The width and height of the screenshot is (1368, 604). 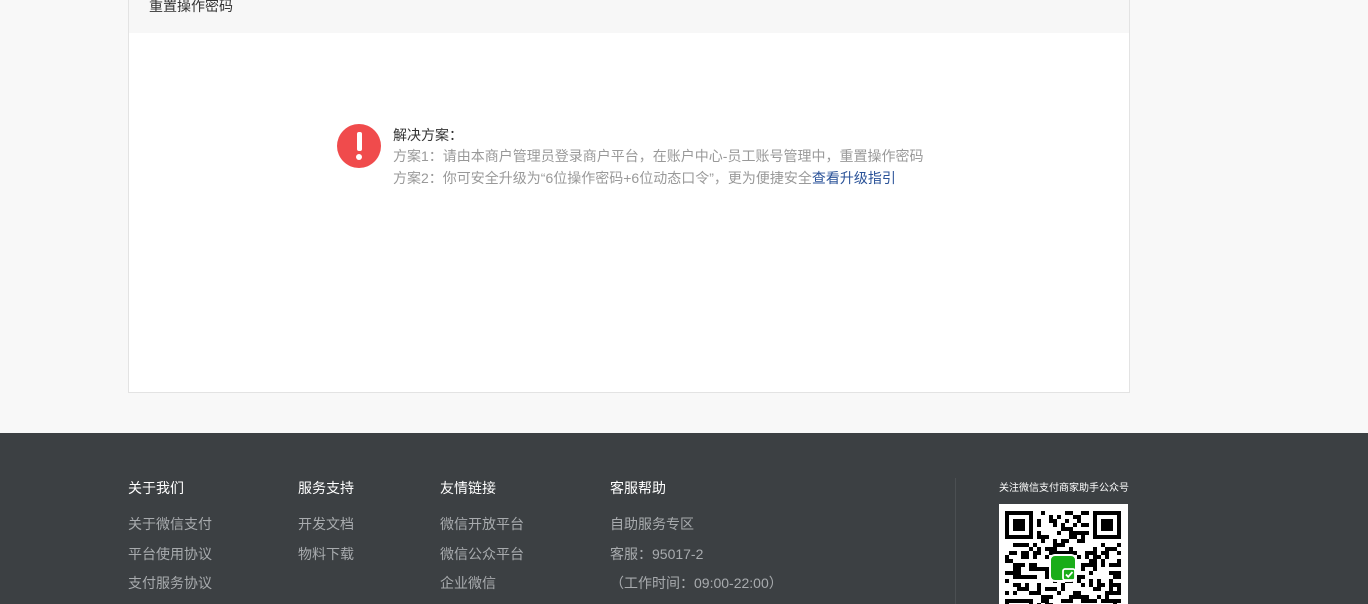 I want to click on footer-link-material-download: 物料下载, so click(x=326, y=561).